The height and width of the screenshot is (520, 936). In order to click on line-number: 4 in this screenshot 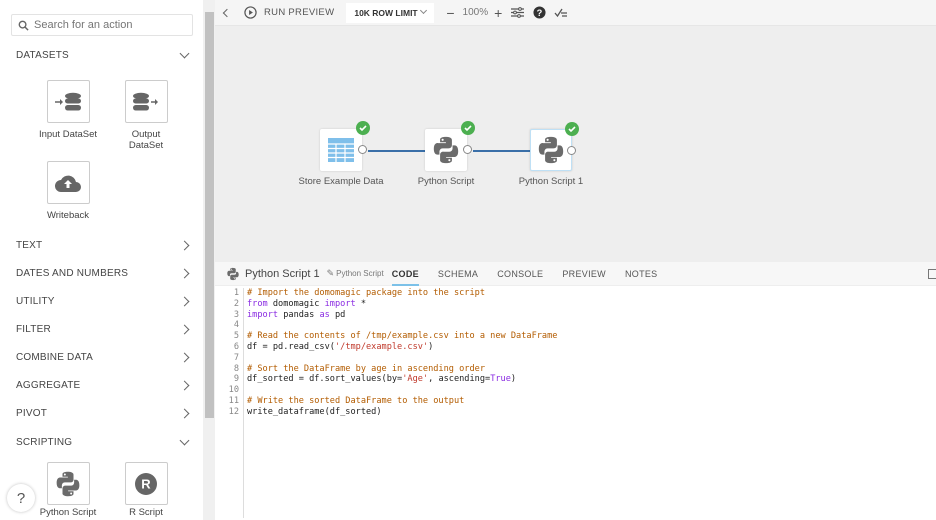, I will do `click(229, 326)`.